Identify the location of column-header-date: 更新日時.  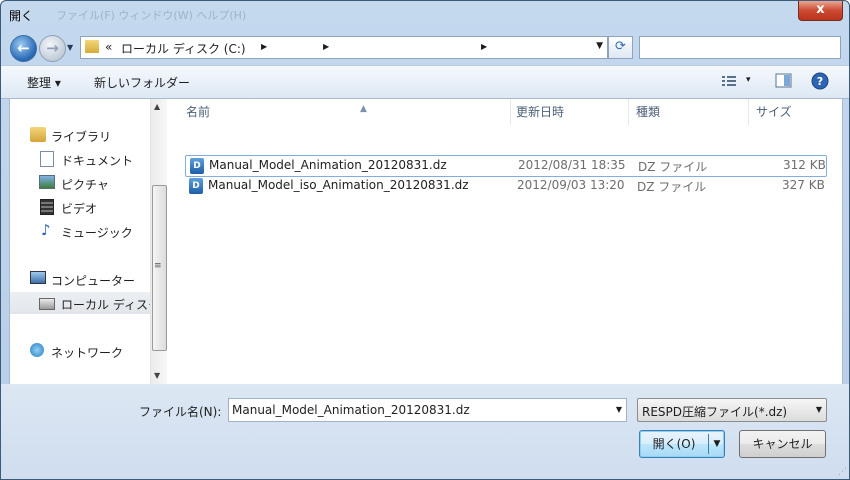
(572, 112).